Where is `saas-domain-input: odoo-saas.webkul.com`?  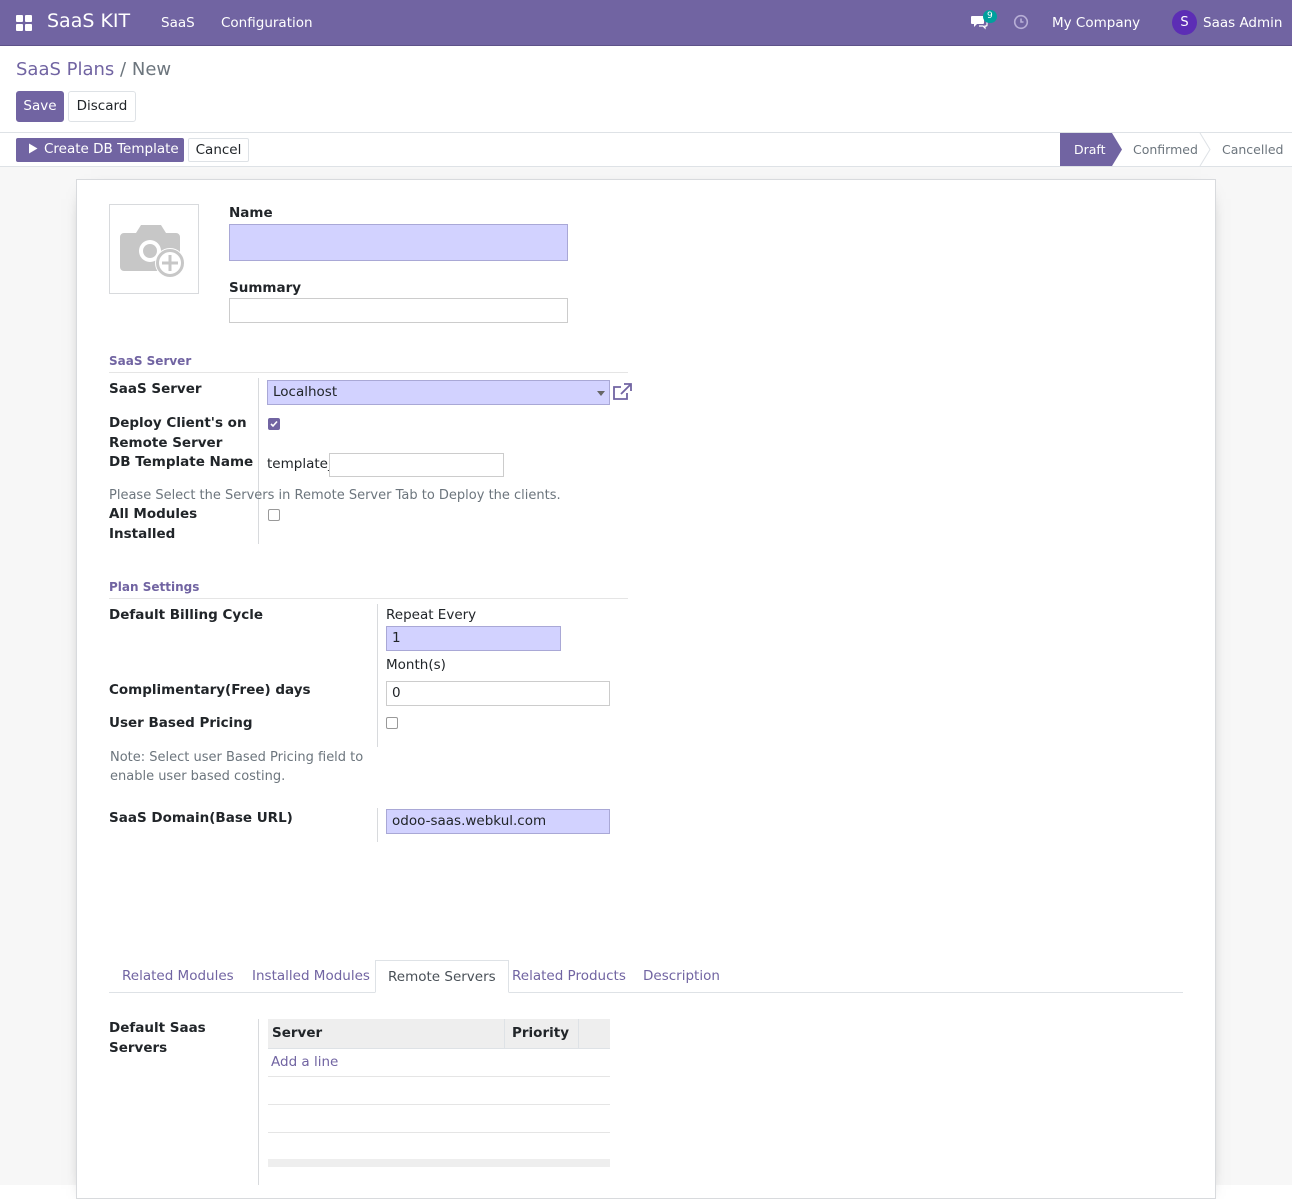 saas-domain-input: odoo-saas.webkul.com is located at coordinates (498, 821).